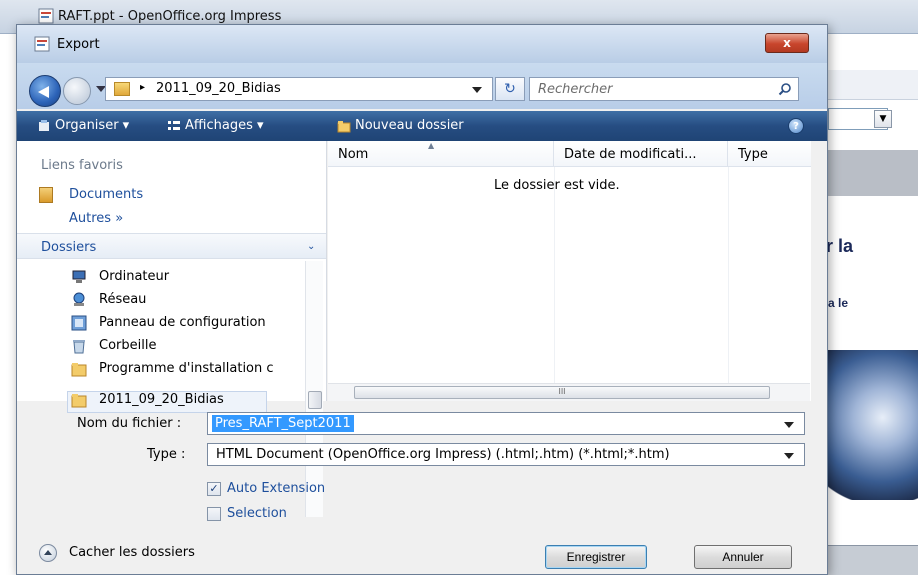 The width and height of the screenshot is (918, 575). I want to click on filename-dropdown-icon, so click(789, 425).